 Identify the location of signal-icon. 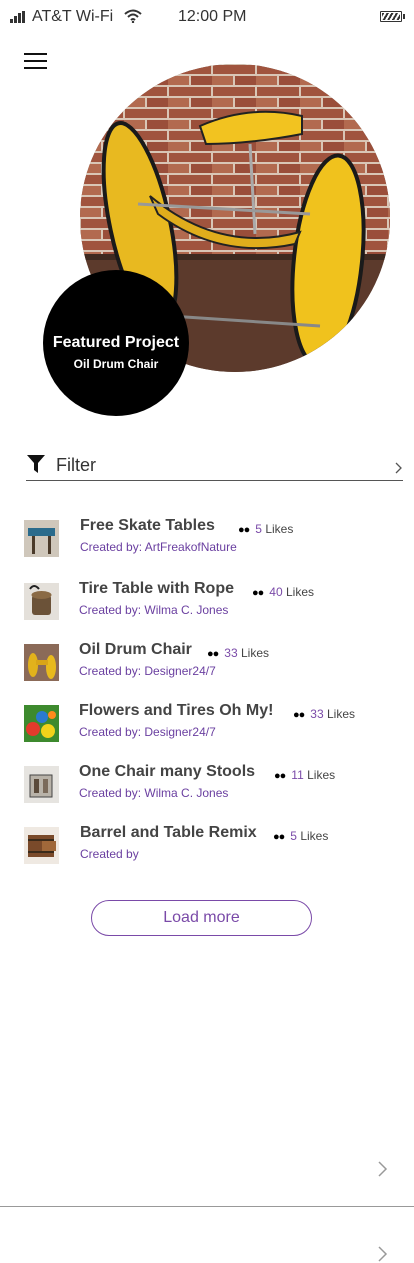
(18, 17).